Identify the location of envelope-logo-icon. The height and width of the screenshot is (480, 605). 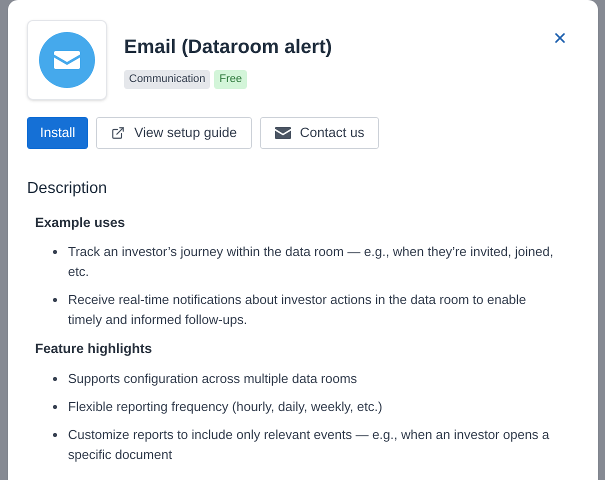
(67, 60).